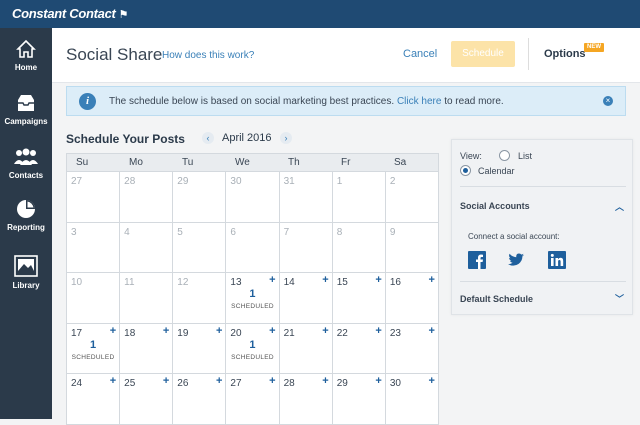 The image size is (640, 425). I want to click on default-schedule-heading: Default Schedule, so click(496, 299).